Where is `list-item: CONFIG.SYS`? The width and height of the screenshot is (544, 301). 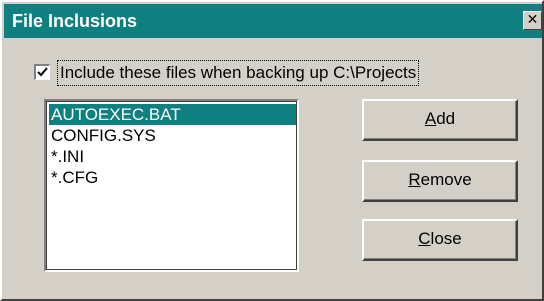
list-item: CONFIG.SYS is located at coordinates (172, 135).